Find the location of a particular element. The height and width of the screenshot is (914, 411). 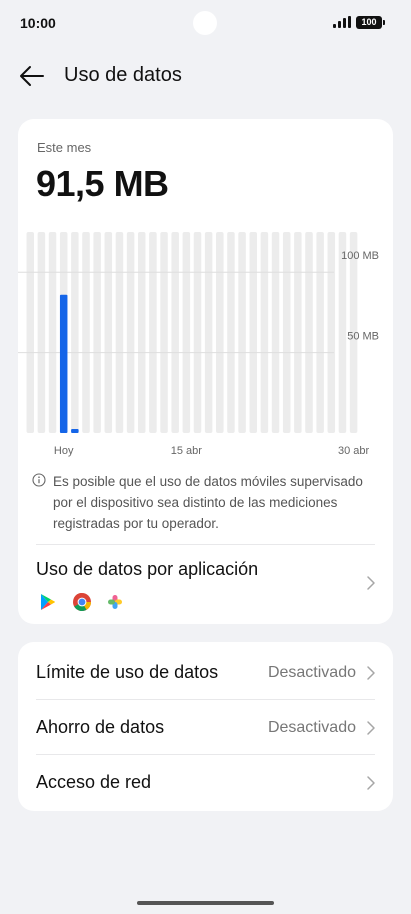

back-arrow-icon is located at coordinates (32, 76).